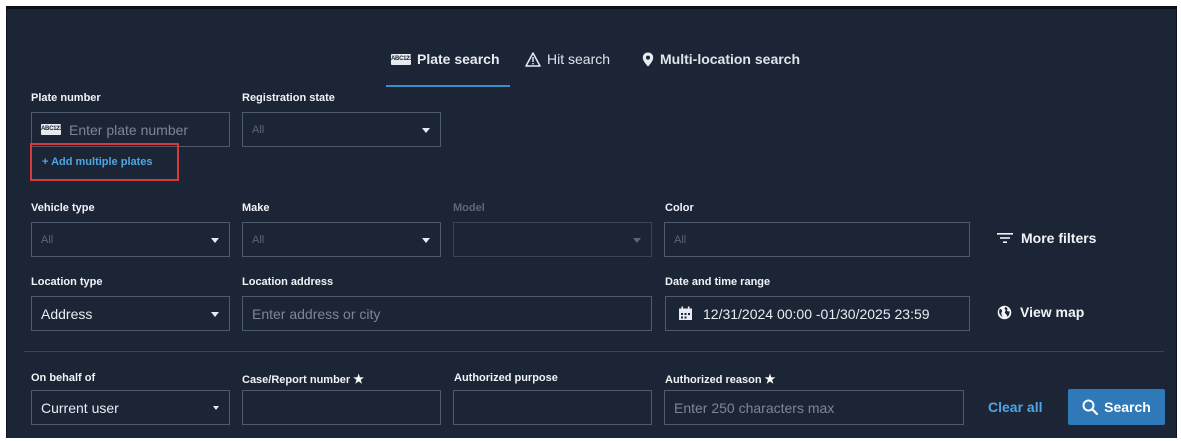  I want to click on on-behalf-of-value: Current user, so click(80, 407).